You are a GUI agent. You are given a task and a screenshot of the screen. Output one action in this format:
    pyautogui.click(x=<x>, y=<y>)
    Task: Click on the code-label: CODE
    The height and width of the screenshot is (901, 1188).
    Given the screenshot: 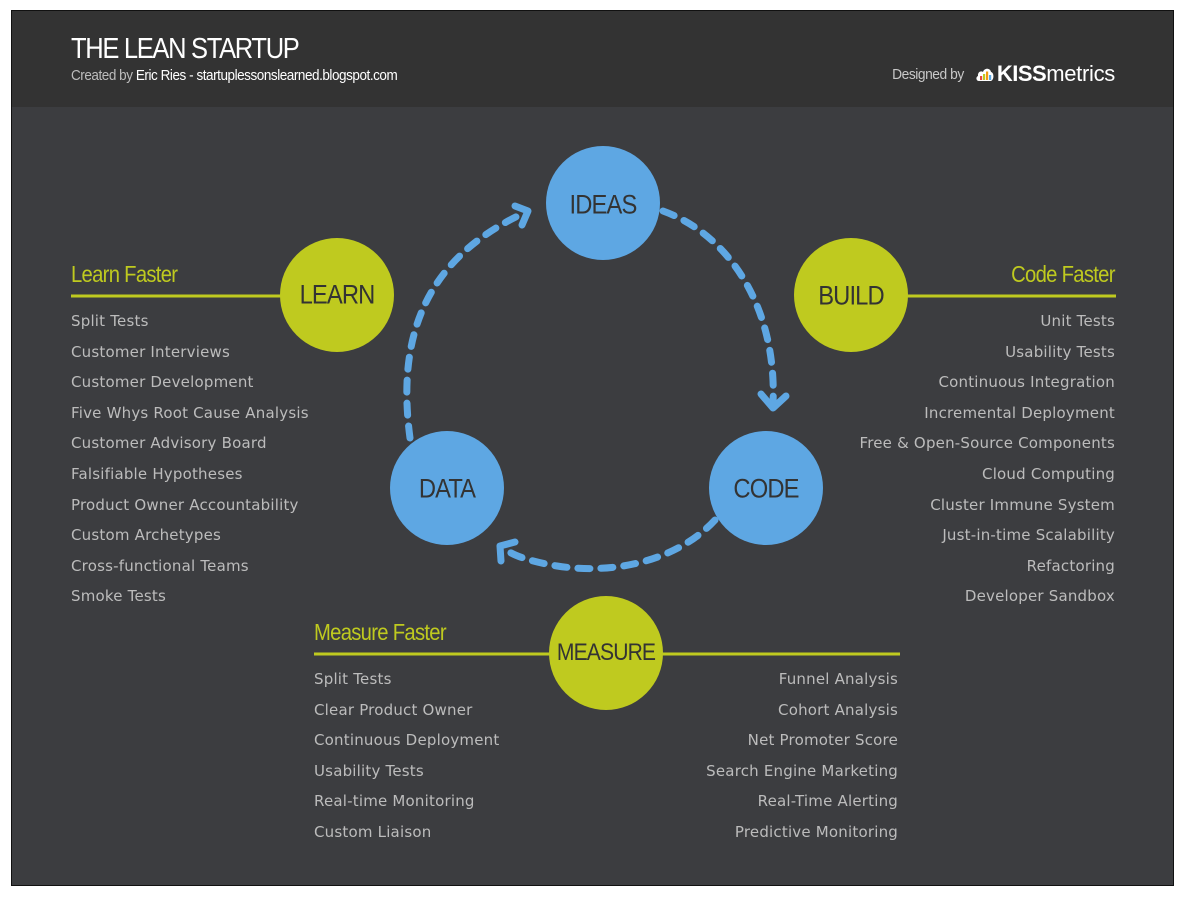 What is the action you would take?
    pyautogui.click(x=766, y=488)
    